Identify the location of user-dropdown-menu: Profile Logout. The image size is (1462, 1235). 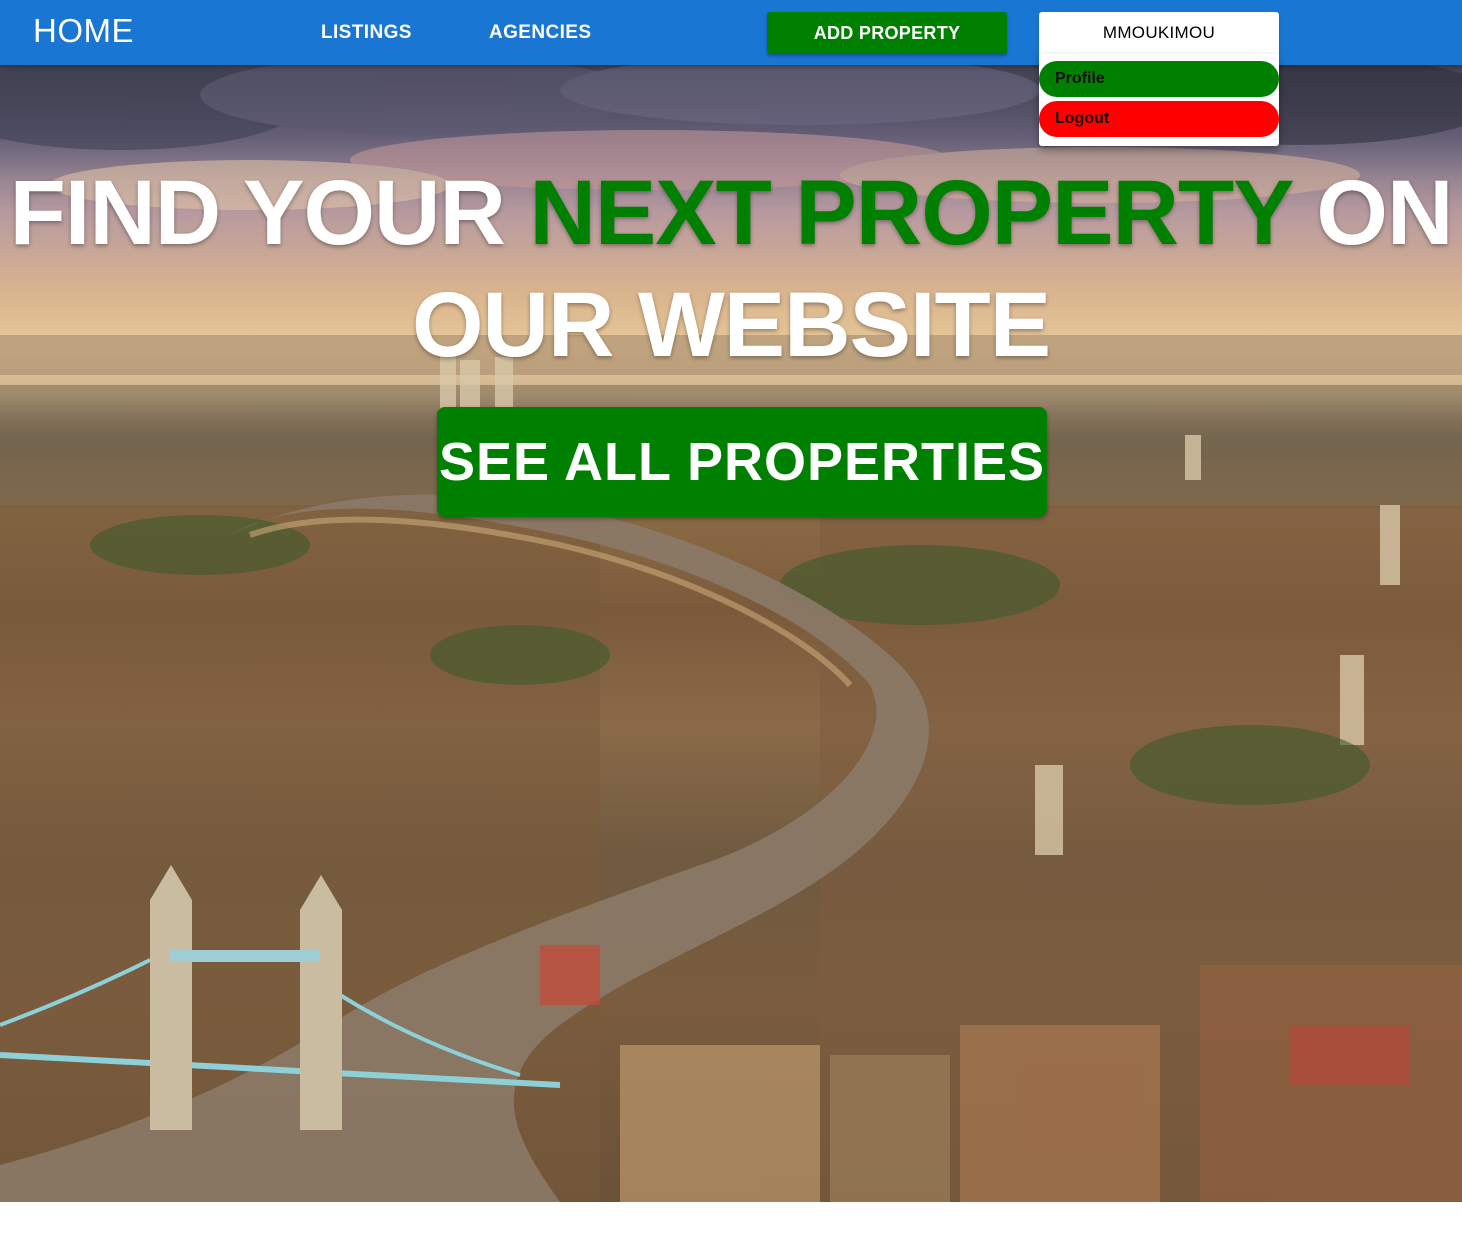
(1159, 100).